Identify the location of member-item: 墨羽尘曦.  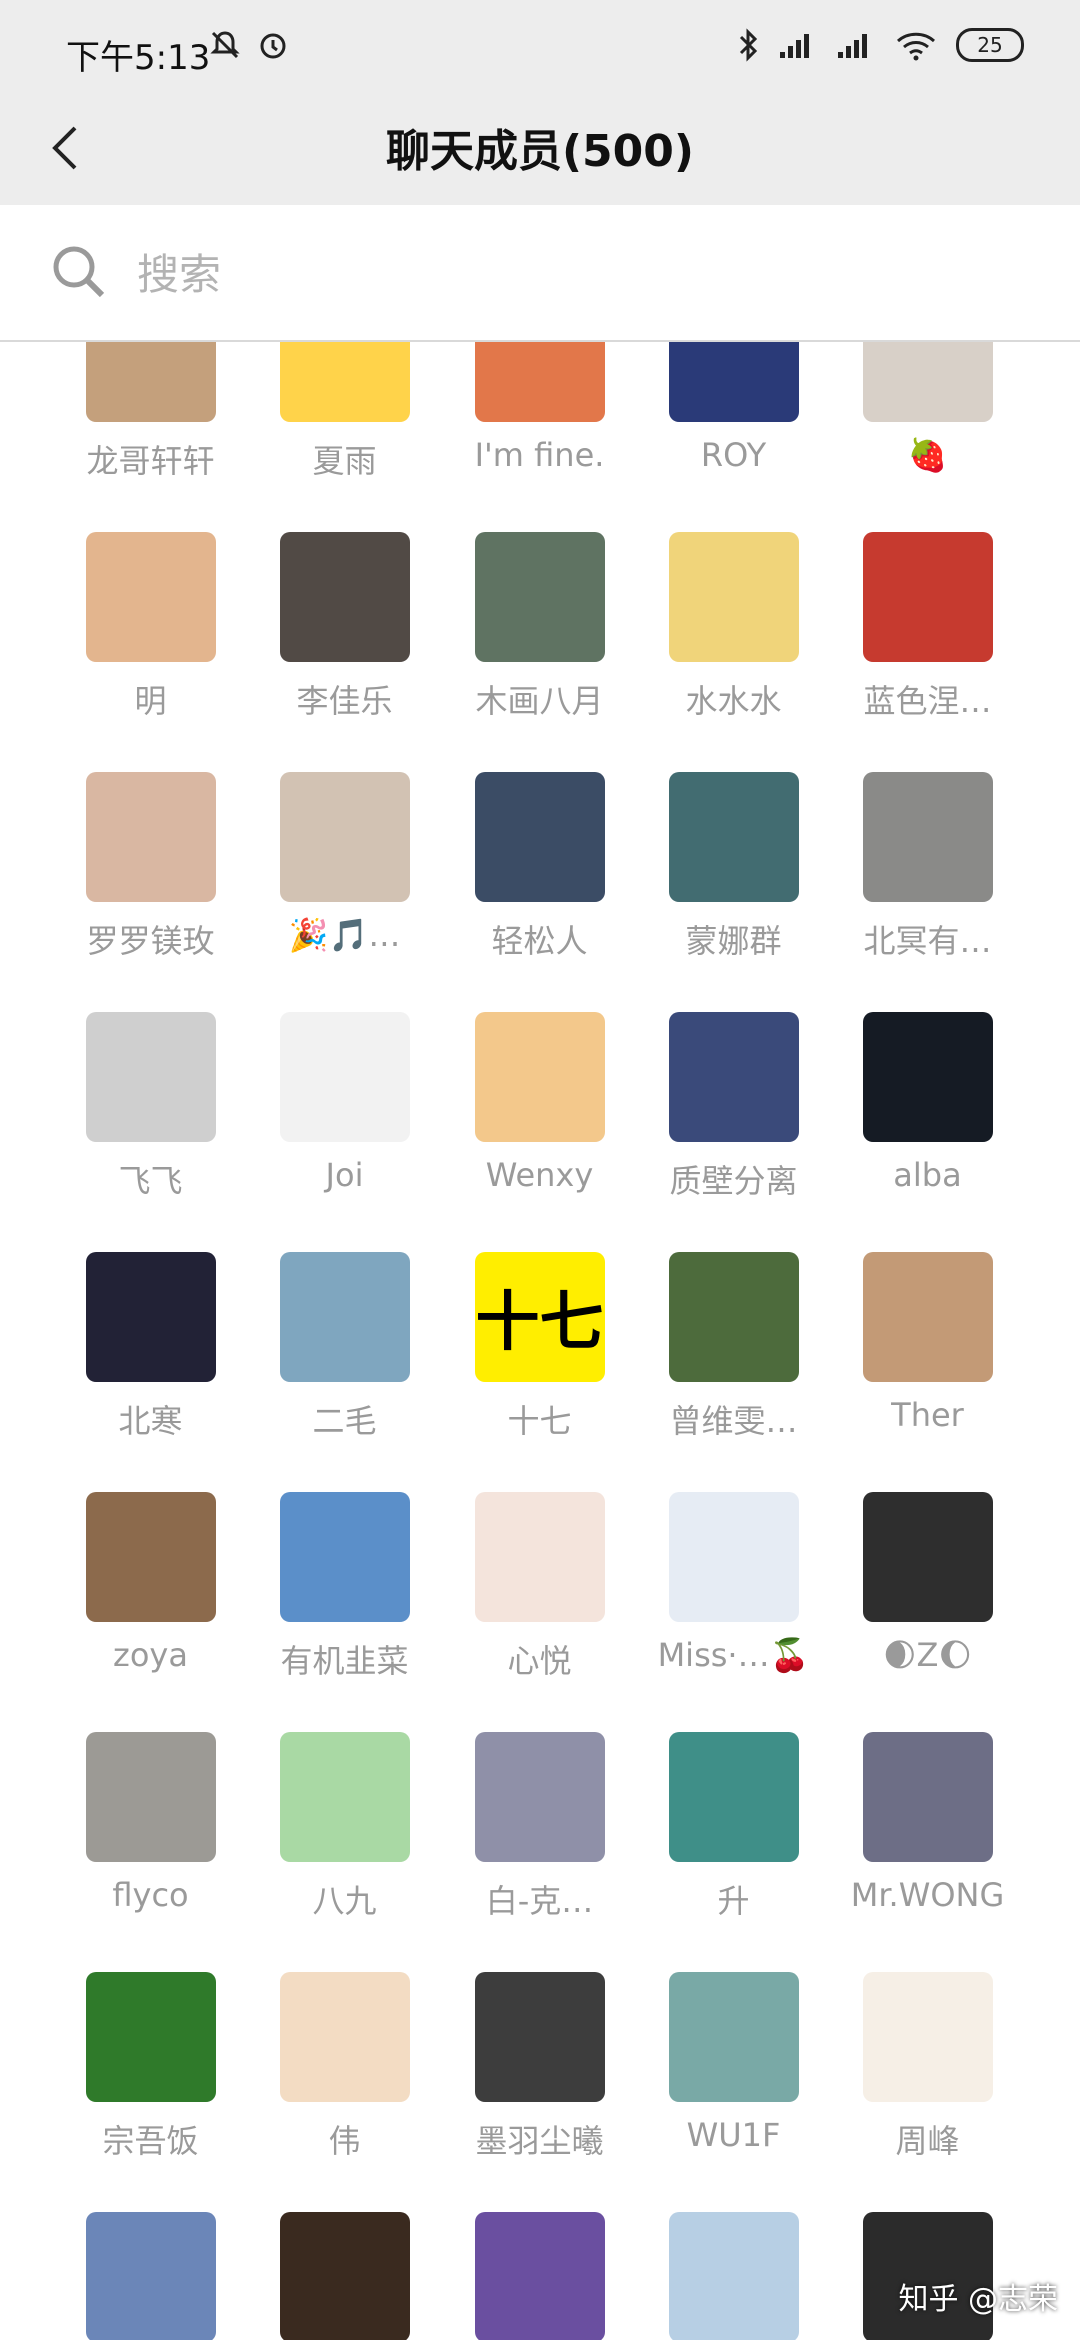
(539, 2067).